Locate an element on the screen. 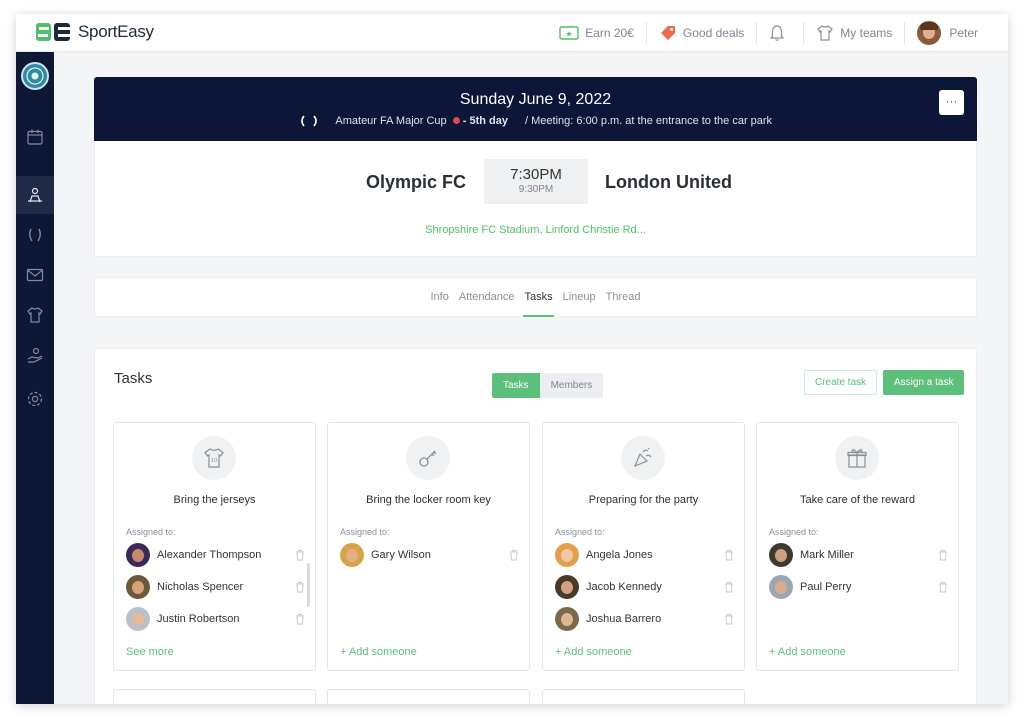 This screenshot has width=1024, height=725. tab-info: Info is located at coordinates (439, 297).